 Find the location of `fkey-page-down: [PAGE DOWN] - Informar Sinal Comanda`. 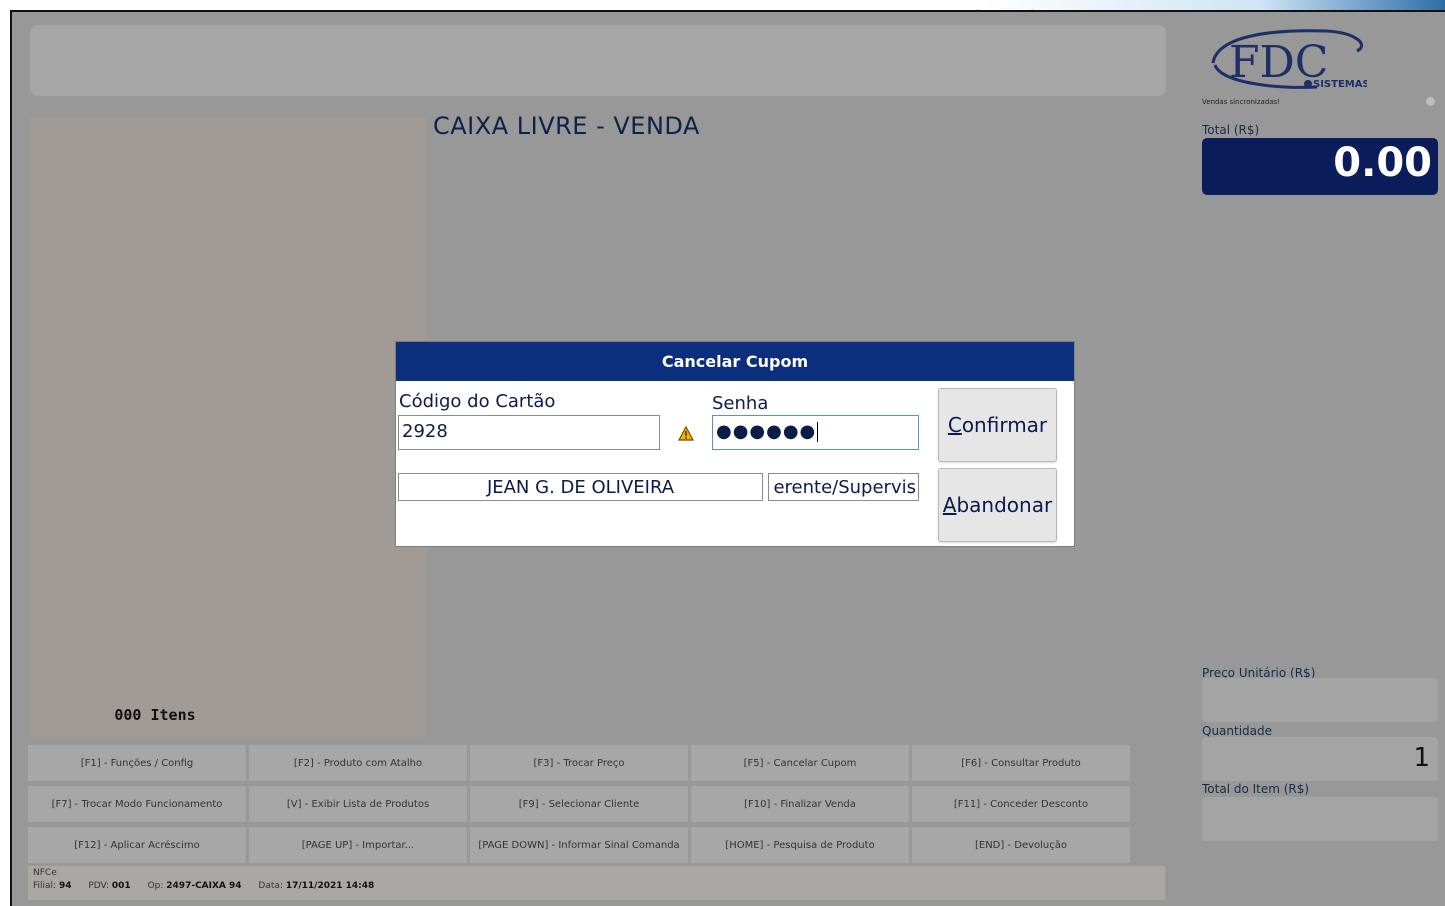

fkey-page-down: [PAGE DOWN] - Informar Sinal Comanda is located at coordinates (579, 845).